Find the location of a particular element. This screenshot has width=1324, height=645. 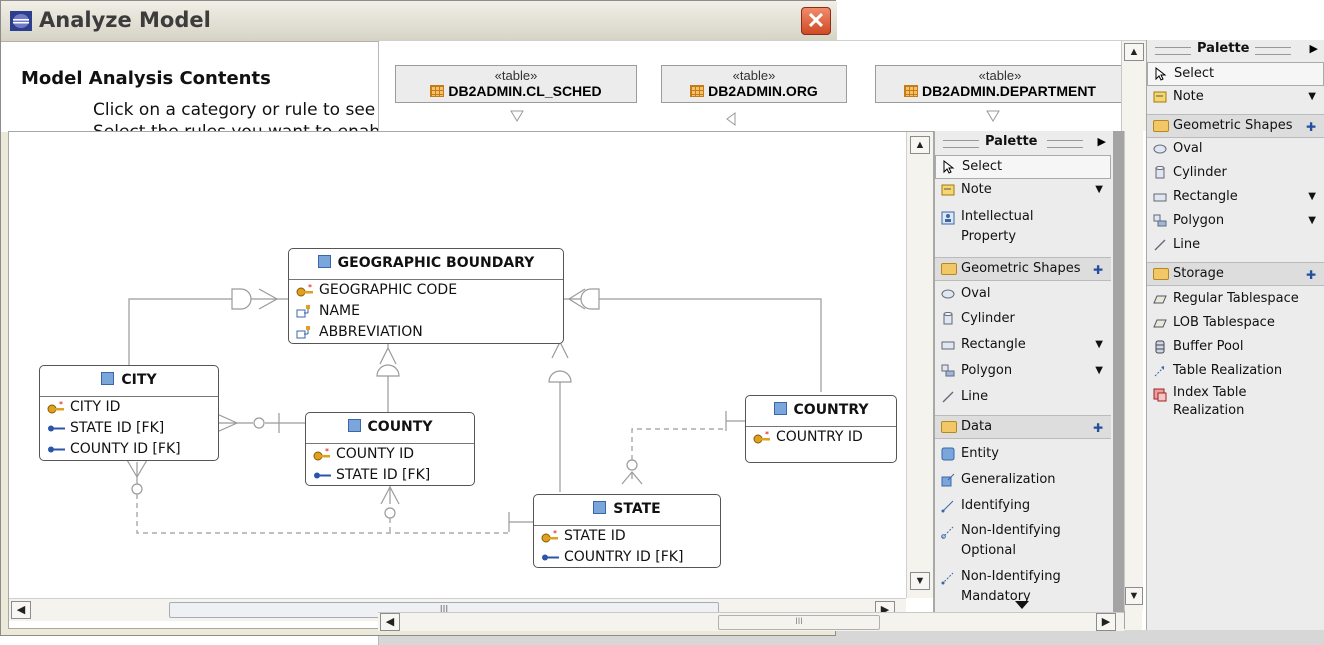

primary-key-attribute: * GEOGRAPHIC CODE is located at coordinates (426, 290).